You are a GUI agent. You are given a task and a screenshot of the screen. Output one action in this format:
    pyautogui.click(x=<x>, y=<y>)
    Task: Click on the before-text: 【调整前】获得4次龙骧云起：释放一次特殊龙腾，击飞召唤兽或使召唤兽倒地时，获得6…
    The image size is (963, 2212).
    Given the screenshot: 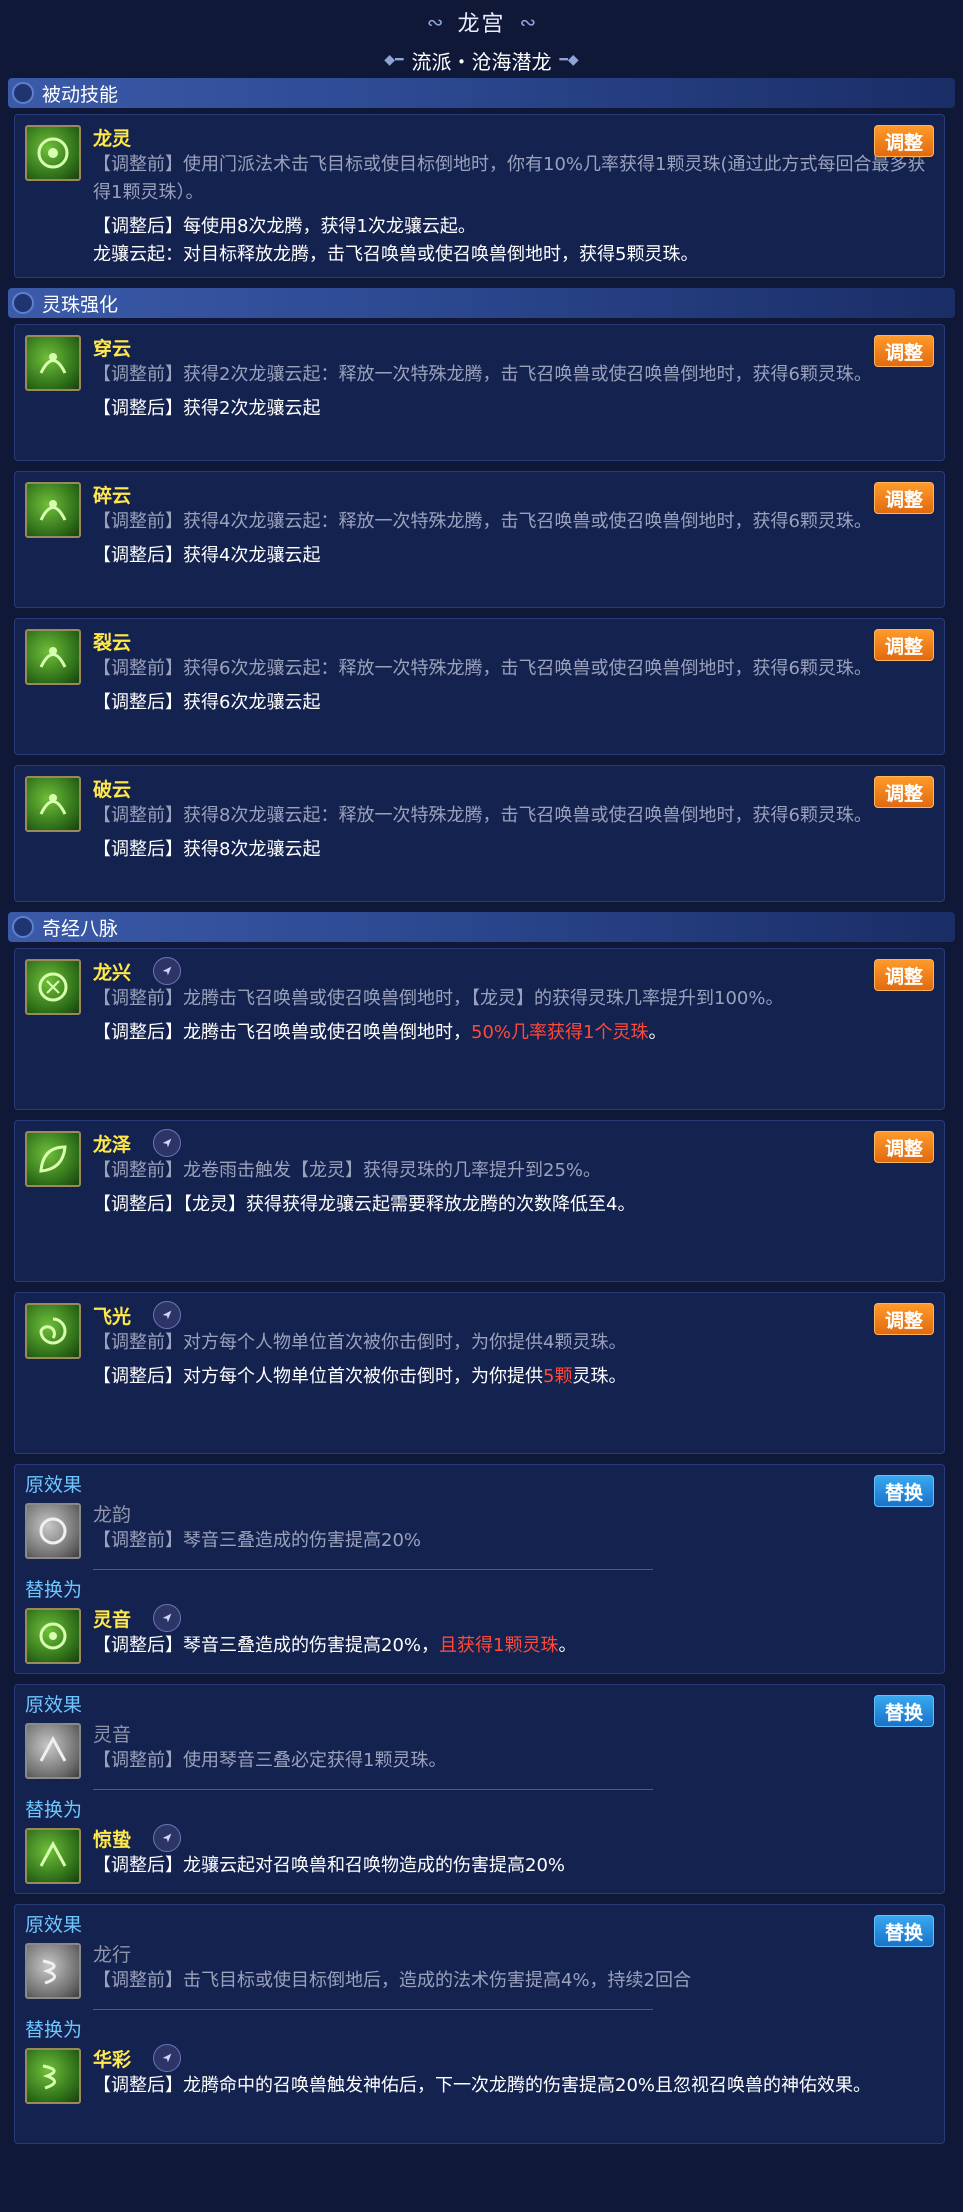 What is the action you would take?
    pyautogui.click(x=482, y=521)
    